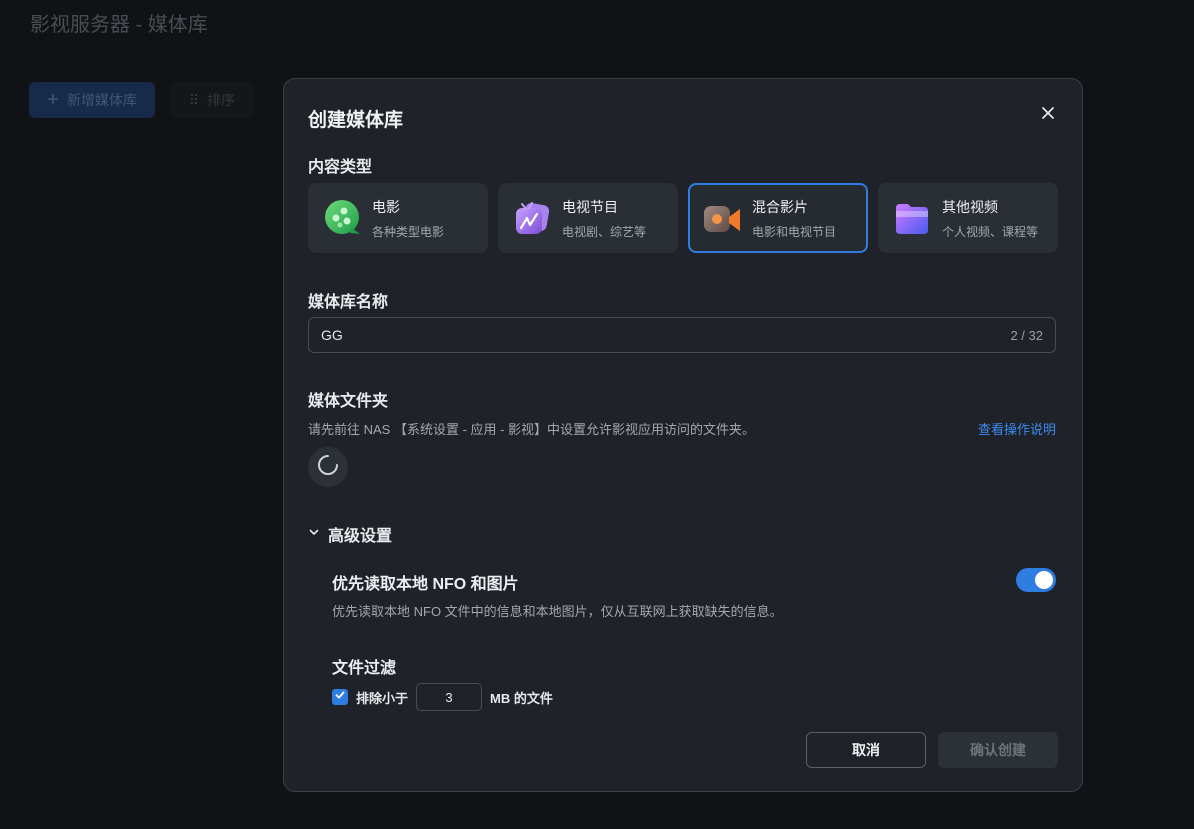 The height and width of the screenshot is (829, 1194). What do you see at coordinates (794, 231) in the screenshot?
I see `card-desc: 电影和电视节目` at bounding box center [794, 231].